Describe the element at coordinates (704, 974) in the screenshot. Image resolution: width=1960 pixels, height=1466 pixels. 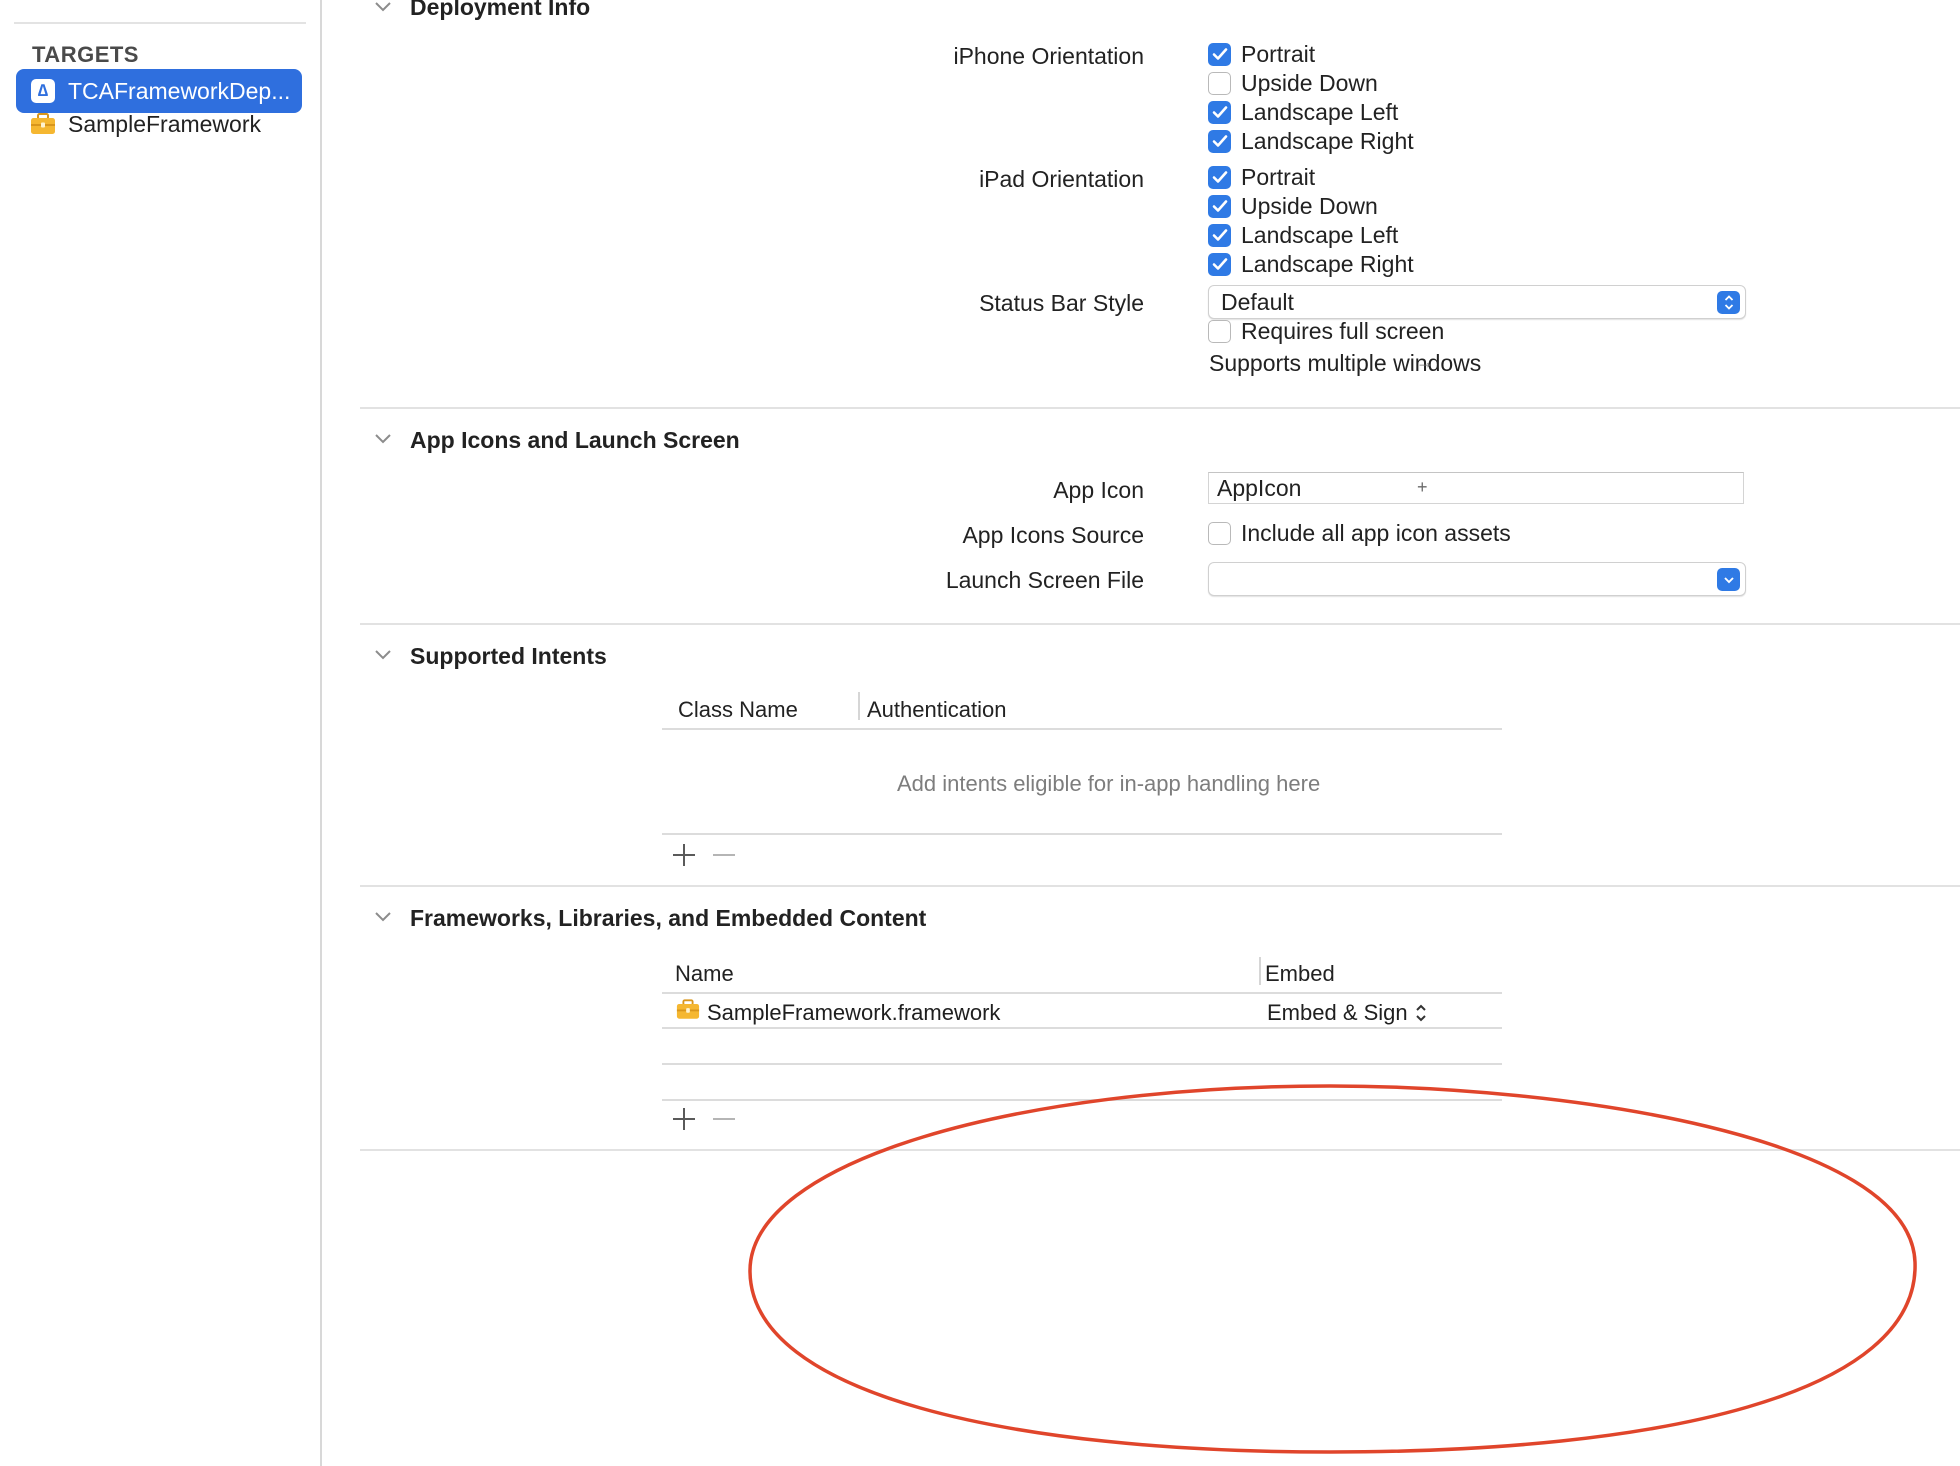
I see `column-header-name: Name` at that location.